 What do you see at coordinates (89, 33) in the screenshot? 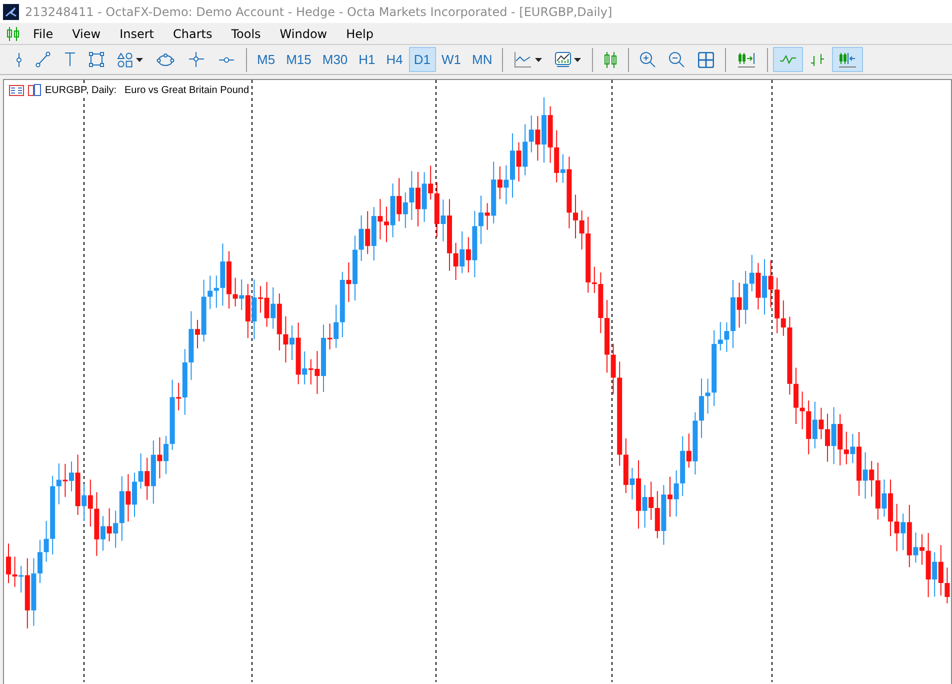
I see `menu-item: View` at bounding box center [89, 33].